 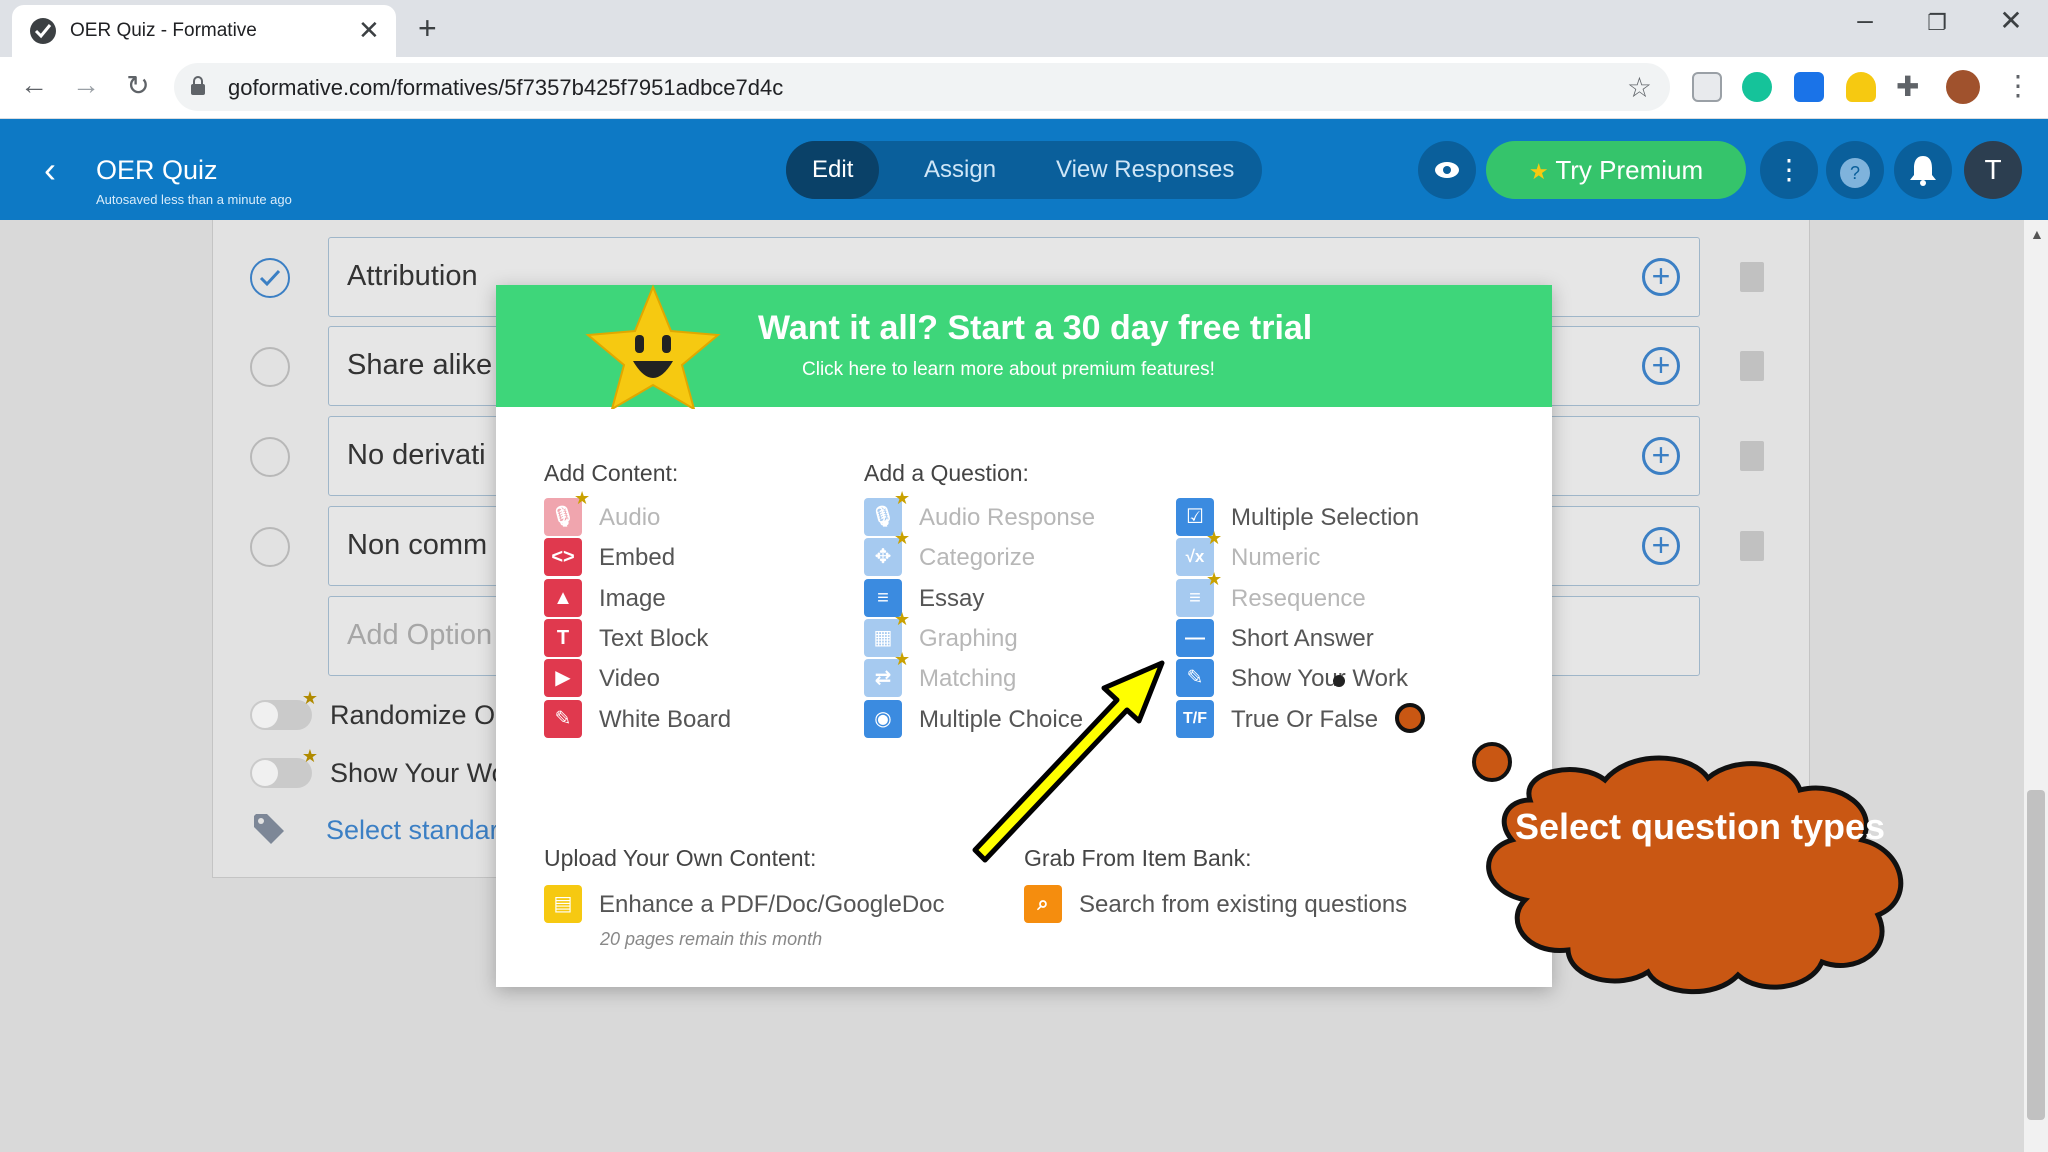 What do you see at coordinates (1422, 728) in the screenshot?
I see `thought-bubble-dot-icon` at bounding box center [1422, 728].